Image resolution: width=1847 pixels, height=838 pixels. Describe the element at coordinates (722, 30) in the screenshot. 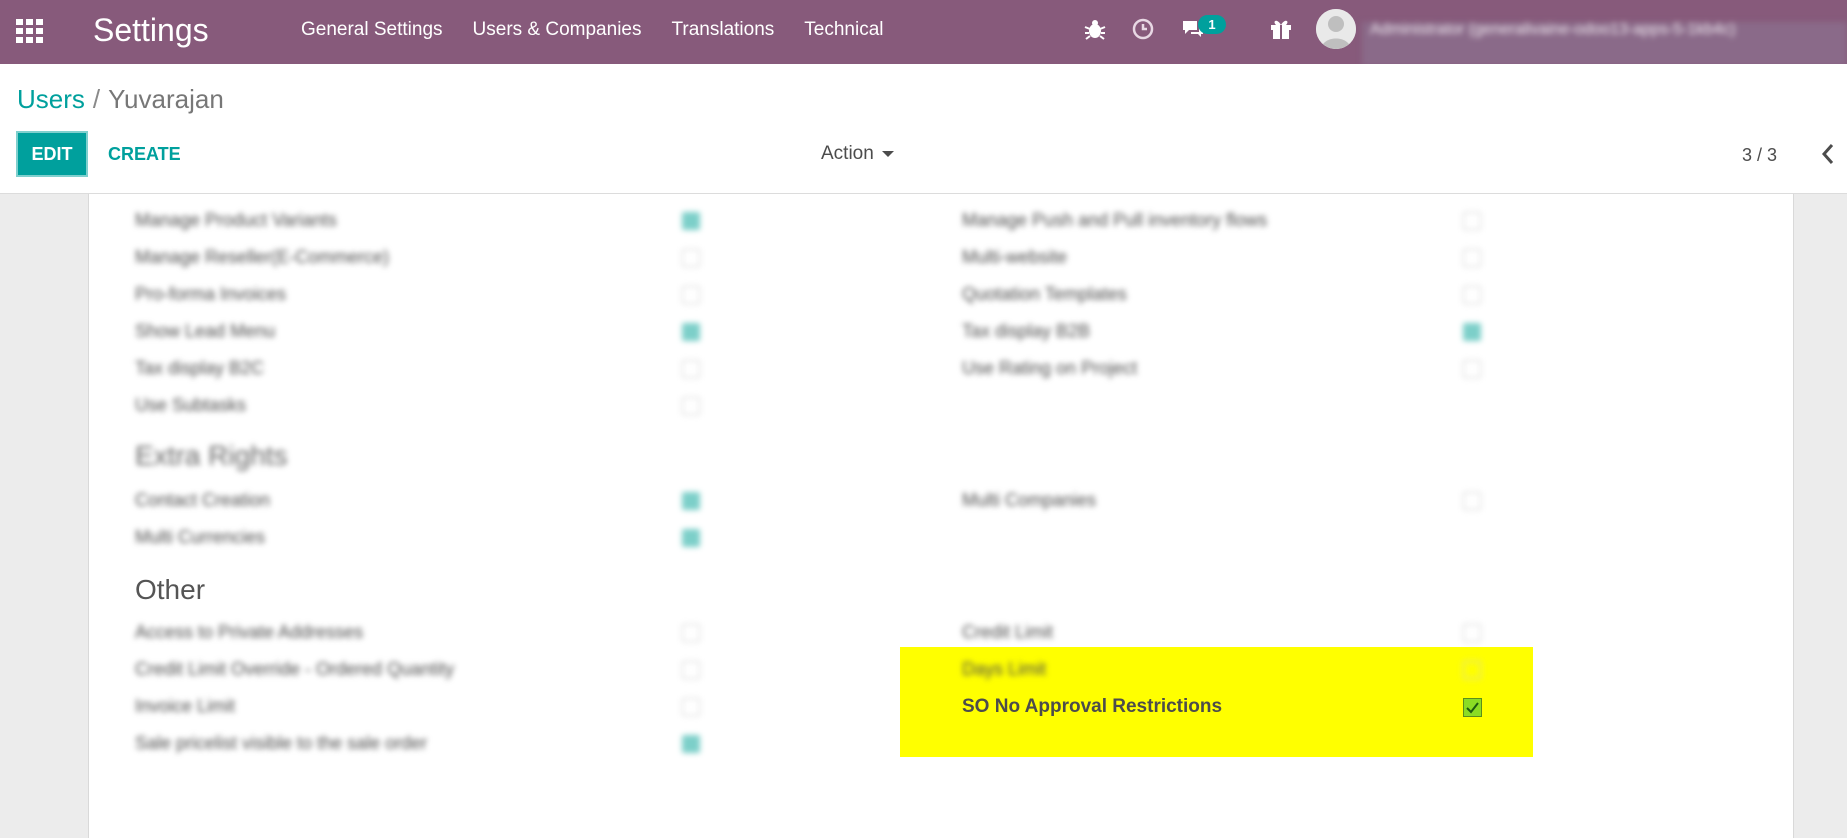

I see `menu-translations: Translations` at that location.